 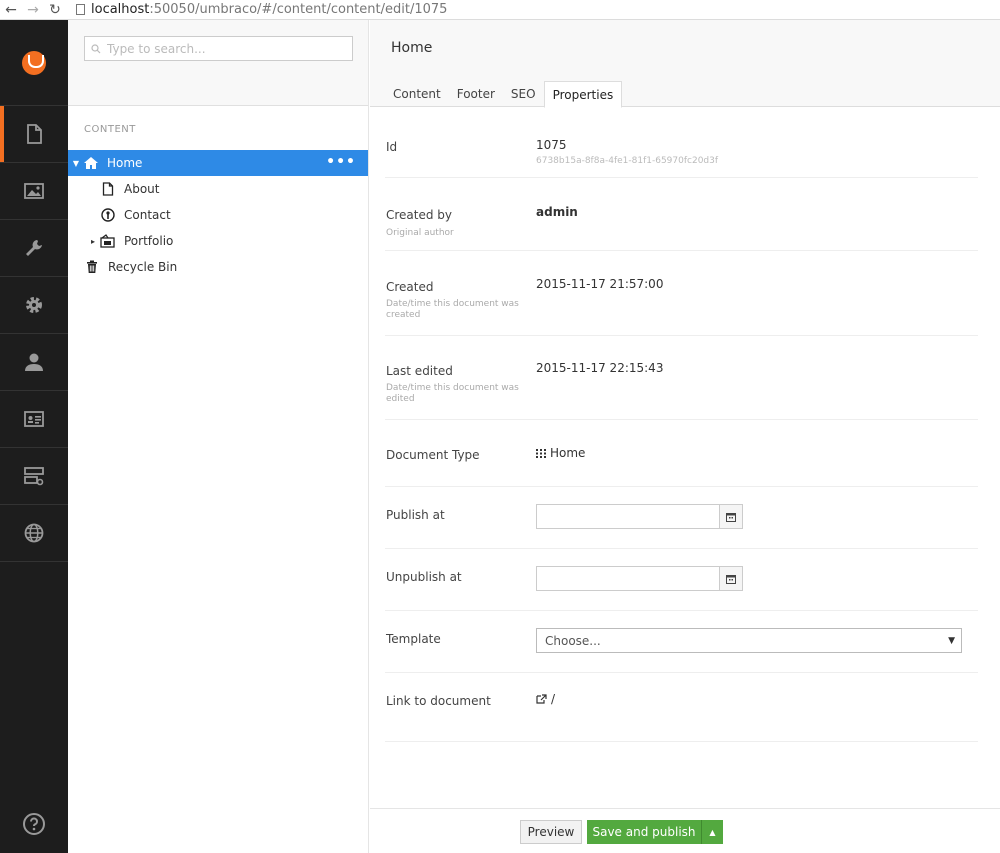 I want to click on property-label: Created, so click(x=410, y=287).